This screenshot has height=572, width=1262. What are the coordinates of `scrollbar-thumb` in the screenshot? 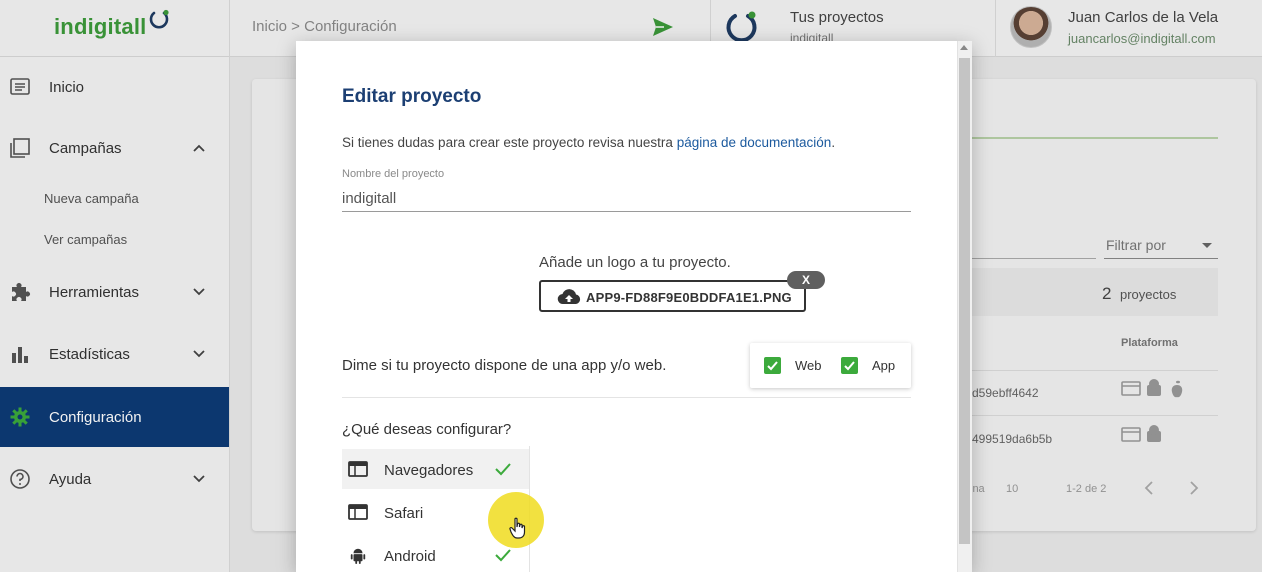 It's located at (964, 301).